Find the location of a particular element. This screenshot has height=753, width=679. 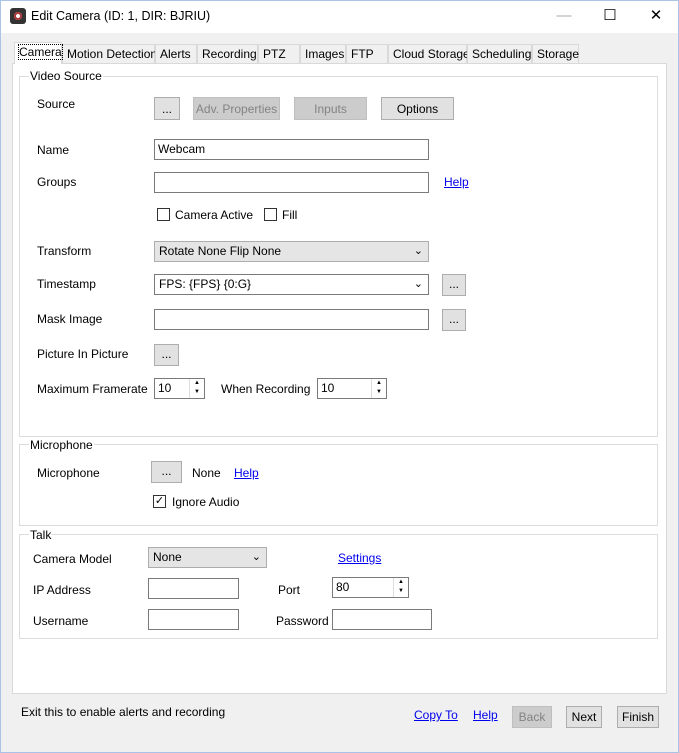

port-value: 80 is located at coordinates (343, 587).